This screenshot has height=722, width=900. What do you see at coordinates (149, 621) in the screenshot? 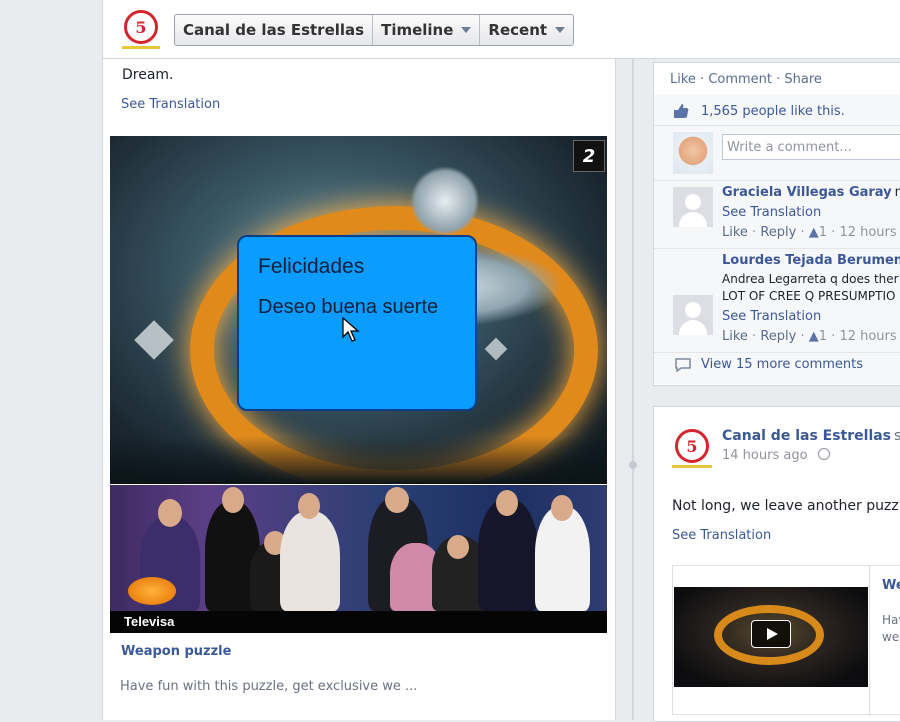
I see `televisa-wordmark: Televisa` at bounding box center [149, 621].